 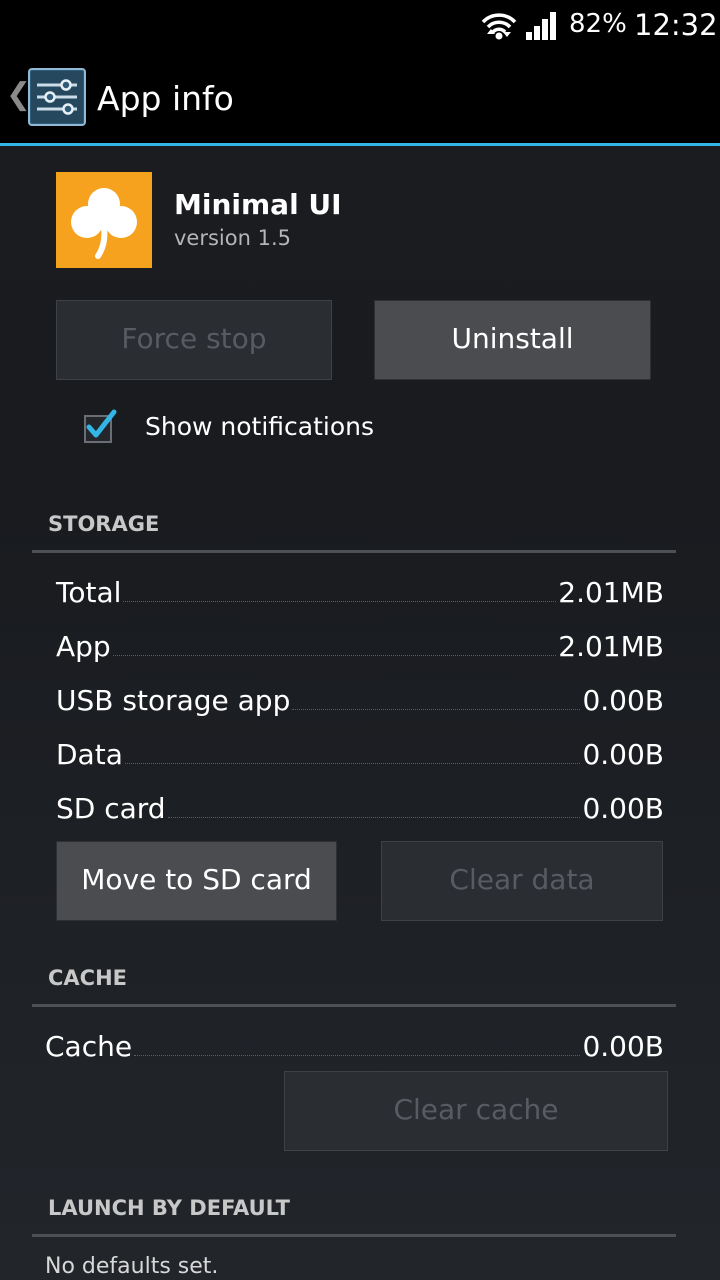 I want to click on storage-row-data: Data 0.00B, so click(x=360, y=752).